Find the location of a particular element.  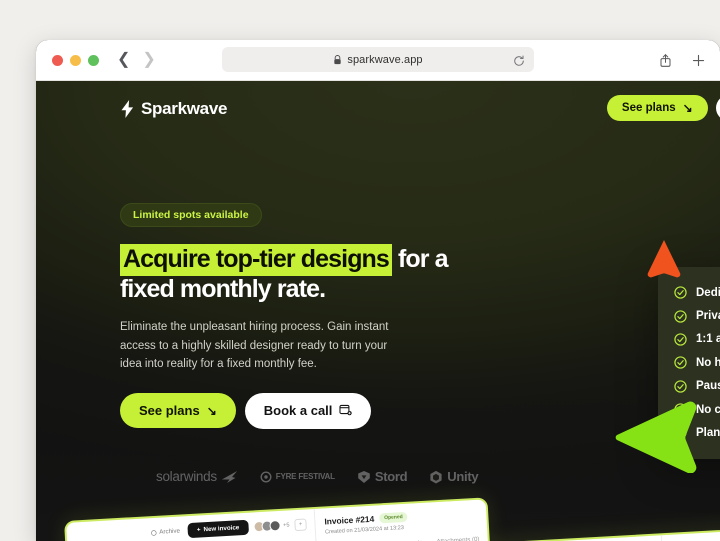

share-icon is located at coordinates (665, 60).